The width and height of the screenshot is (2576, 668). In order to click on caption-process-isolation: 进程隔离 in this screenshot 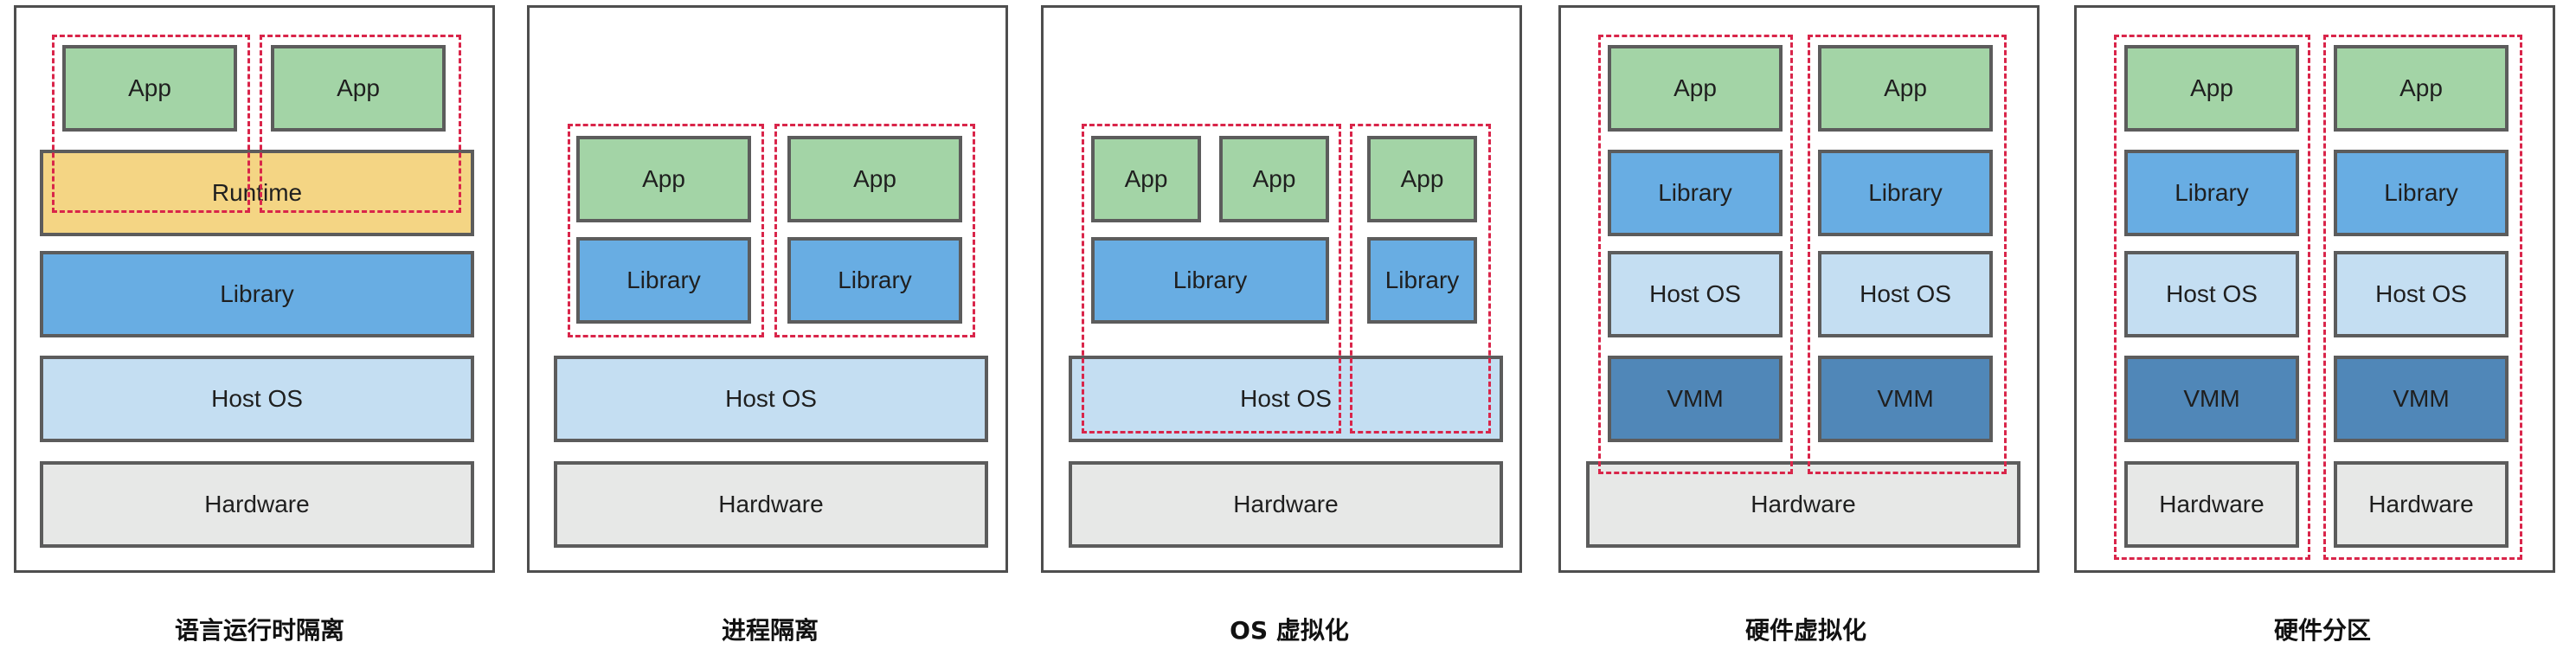, I will do `click(770, 630)`.